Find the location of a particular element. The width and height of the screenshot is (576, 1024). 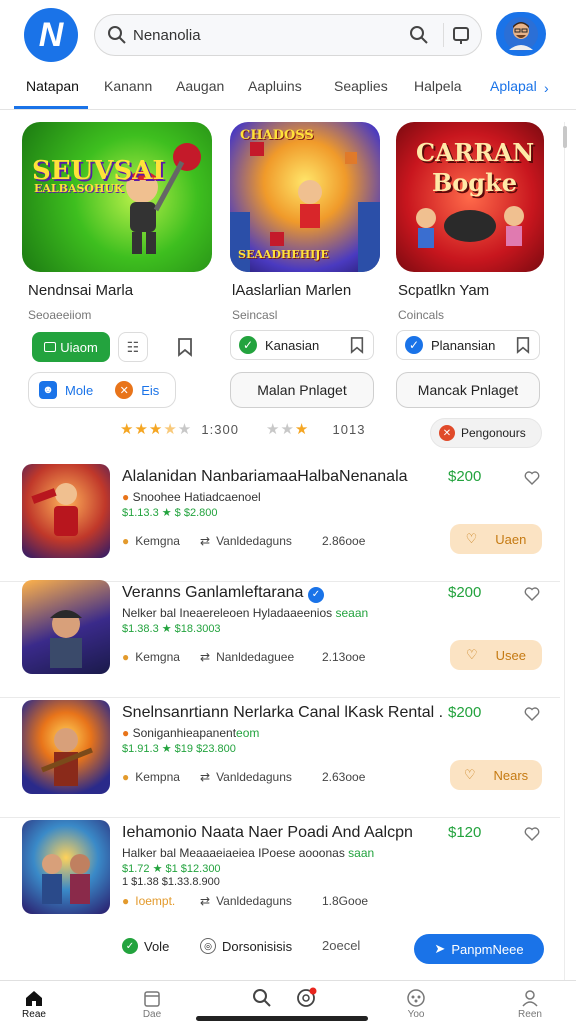

tab-3: Aapluins is located at coordinates (275, 86).